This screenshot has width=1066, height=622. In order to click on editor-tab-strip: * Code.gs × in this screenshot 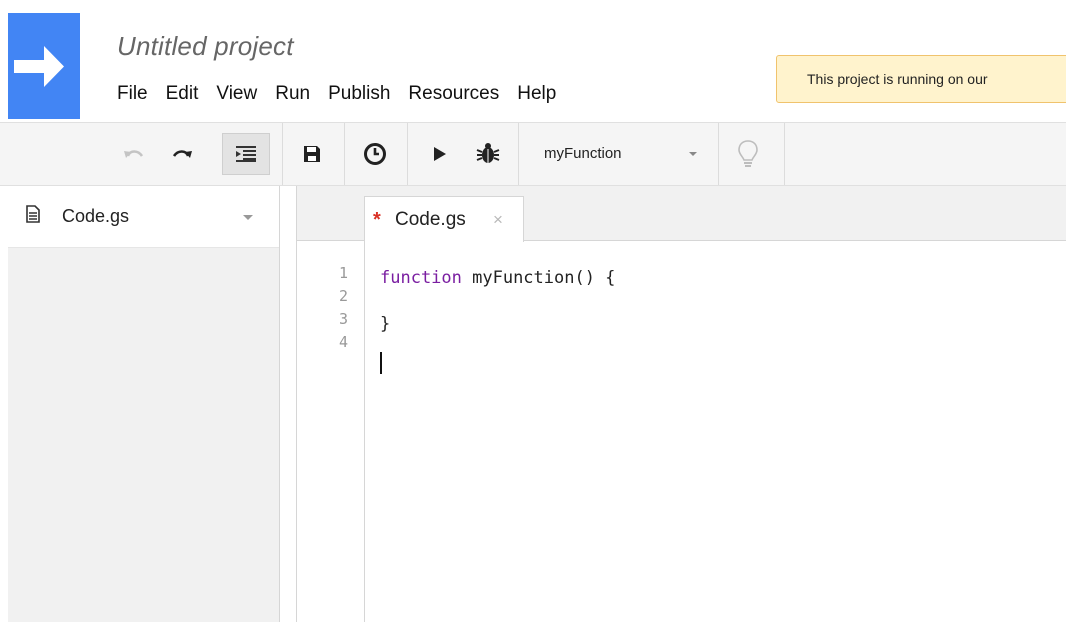, I will do `click(681, 214)`.